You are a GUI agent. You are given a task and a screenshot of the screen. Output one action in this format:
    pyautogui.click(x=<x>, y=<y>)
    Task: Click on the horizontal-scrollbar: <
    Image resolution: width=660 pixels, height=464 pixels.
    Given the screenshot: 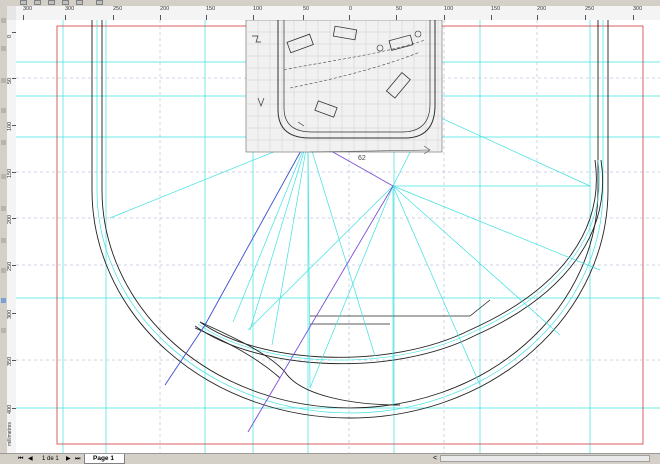 What is the action you would take?
    pyautogui.click(x=541, y=458)
    